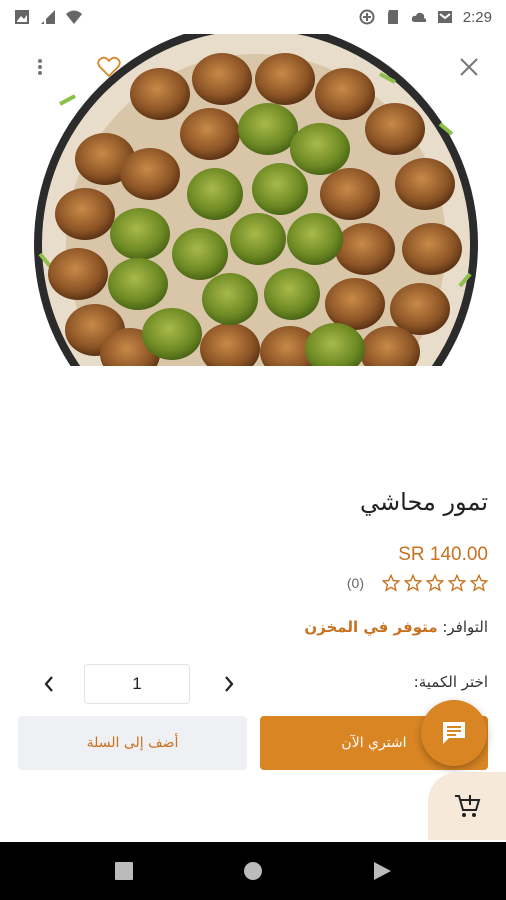  I want to click on review-count: (0), so click(355, 583).